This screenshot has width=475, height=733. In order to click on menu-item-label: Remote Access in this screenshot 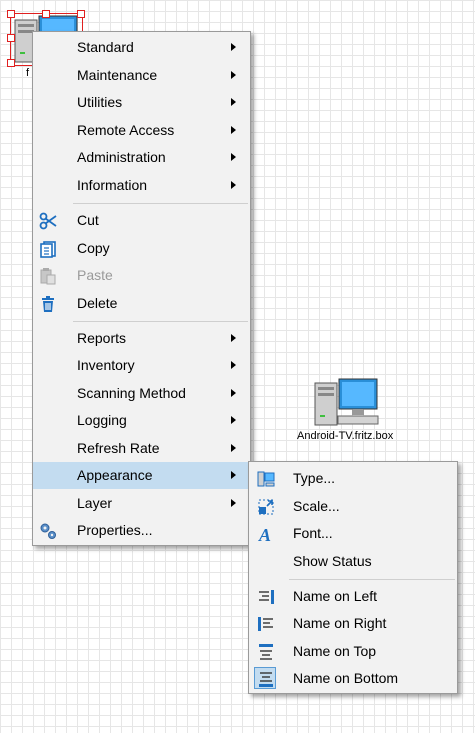, I will do `click(126, 130)`.